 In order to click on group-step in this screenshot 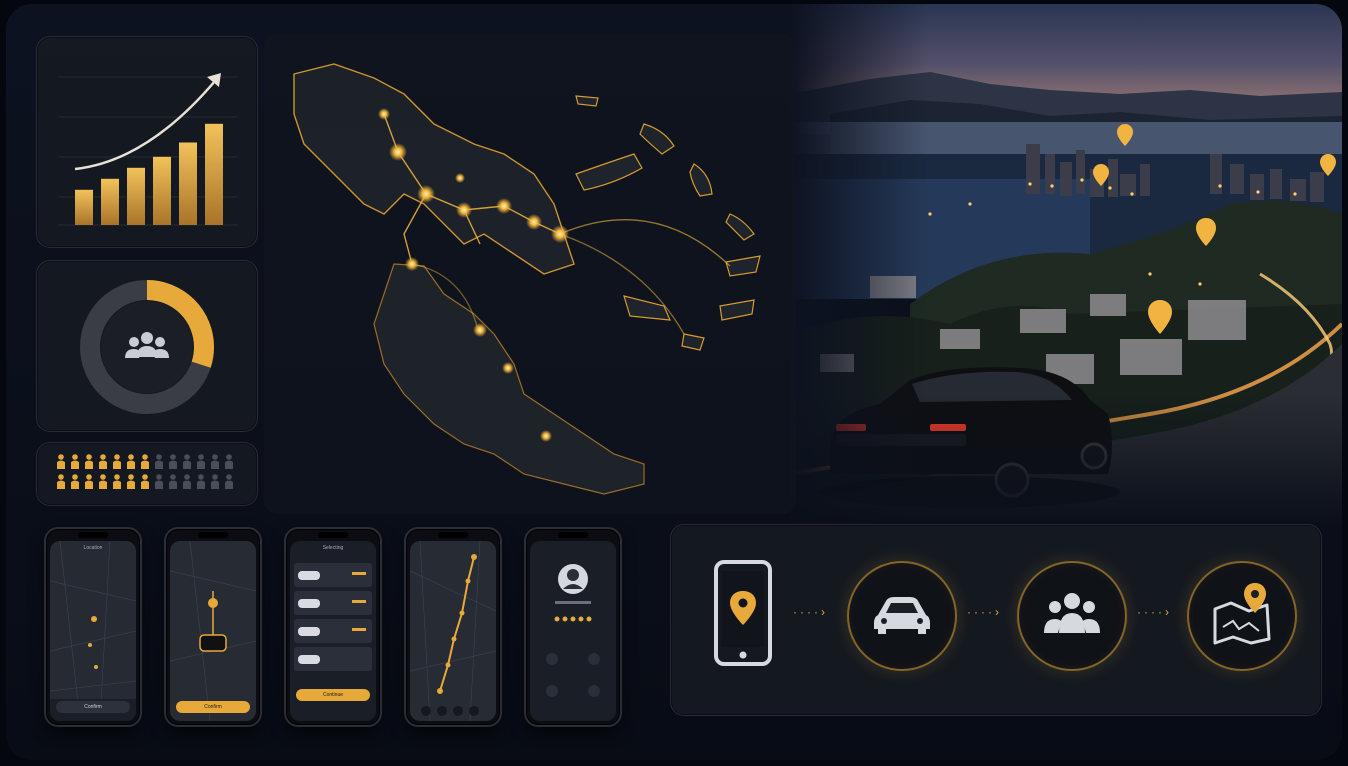, I will do `click(1072, 616)`.